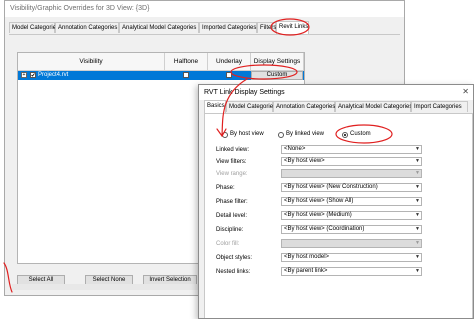 Image resolution: width=474 pixels, height=319 pixels. What do you see at coordinates (351, 149) in the screenshot?
I see `linked-view-dropdown: <None> ▼` at bounding box center [351, 149].